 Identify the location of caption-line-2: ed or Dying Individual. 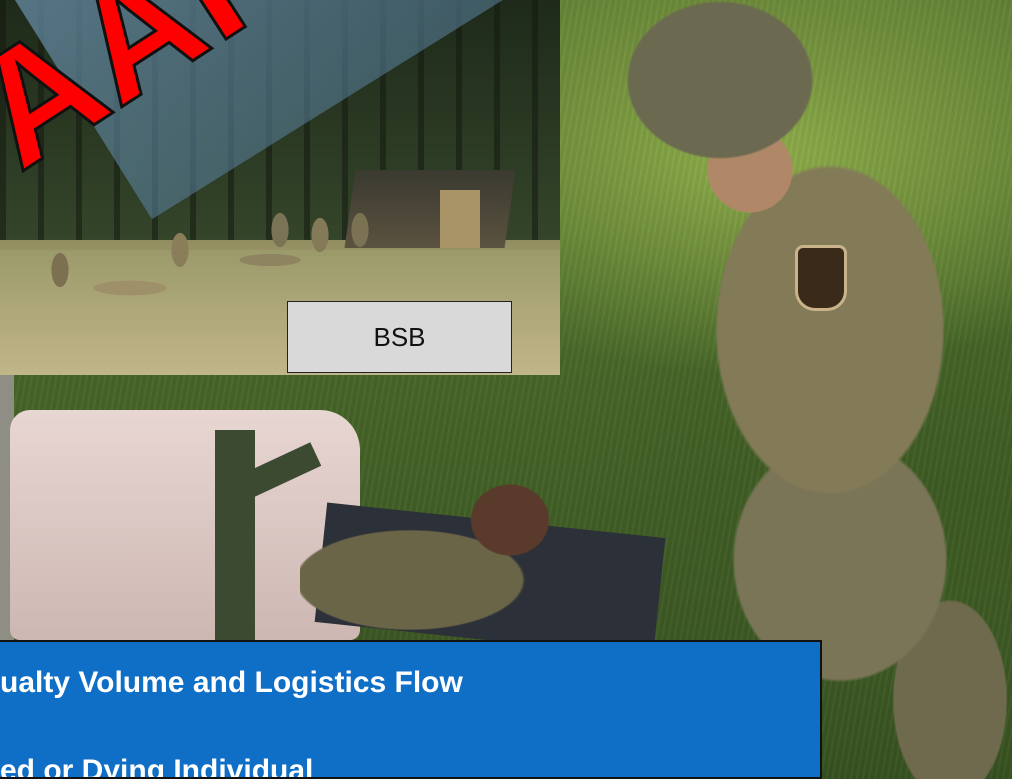
(157, 766).